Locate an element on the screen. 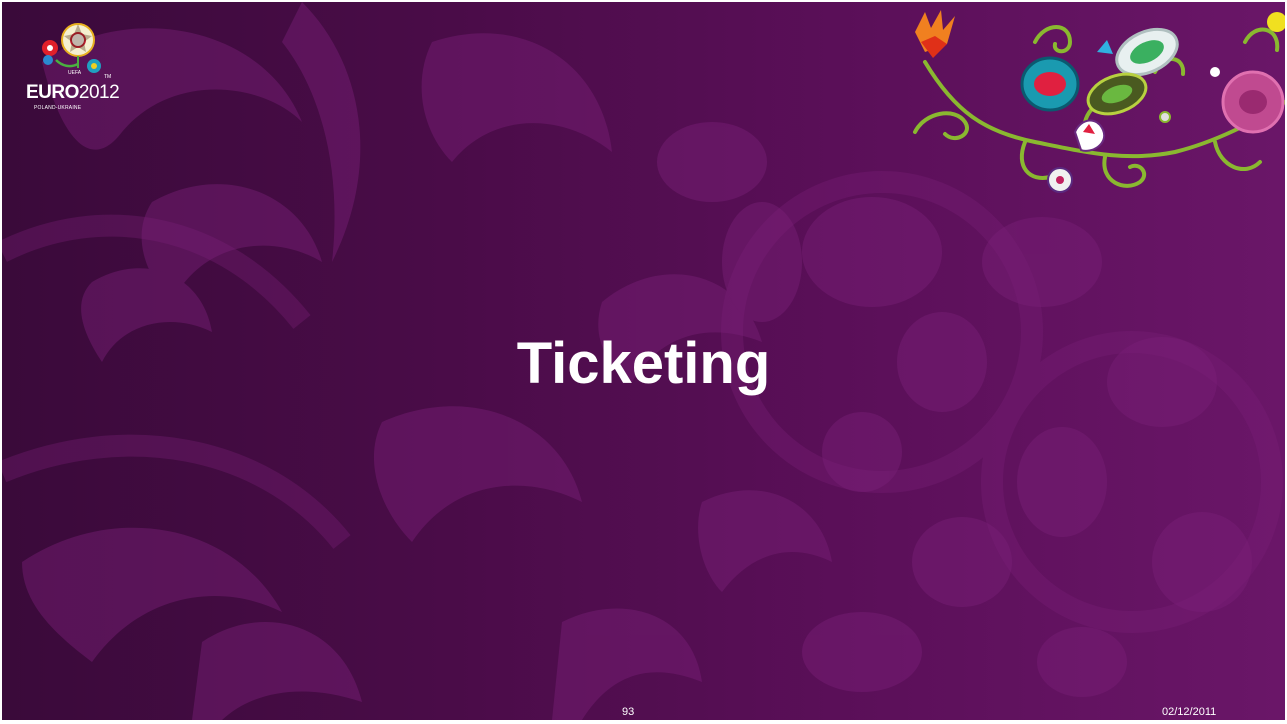 The image size is (1287, 724). svg-text: TM is located at coordinates (107, 77).